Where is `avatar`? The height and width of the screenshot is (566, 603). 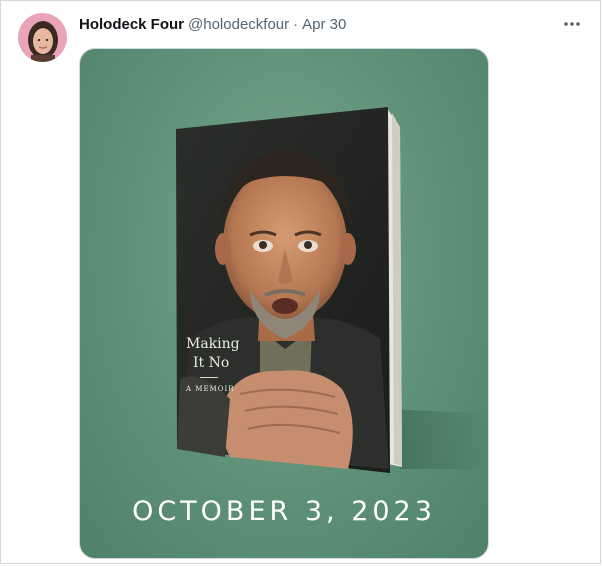
avatar is located at coordinates (42, 37).